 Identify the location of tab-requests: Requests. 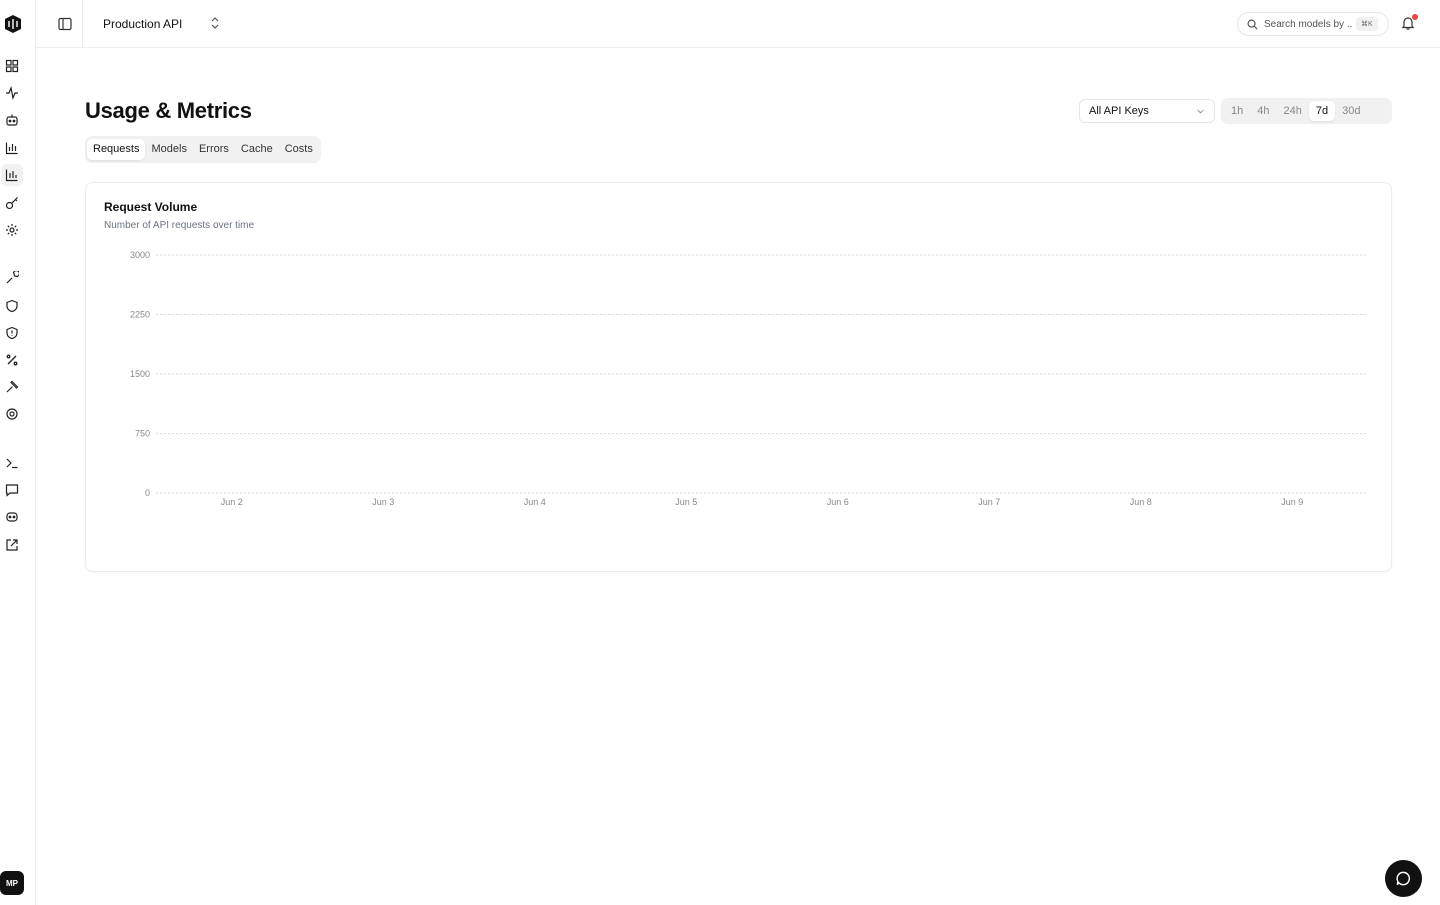
(116, 149).